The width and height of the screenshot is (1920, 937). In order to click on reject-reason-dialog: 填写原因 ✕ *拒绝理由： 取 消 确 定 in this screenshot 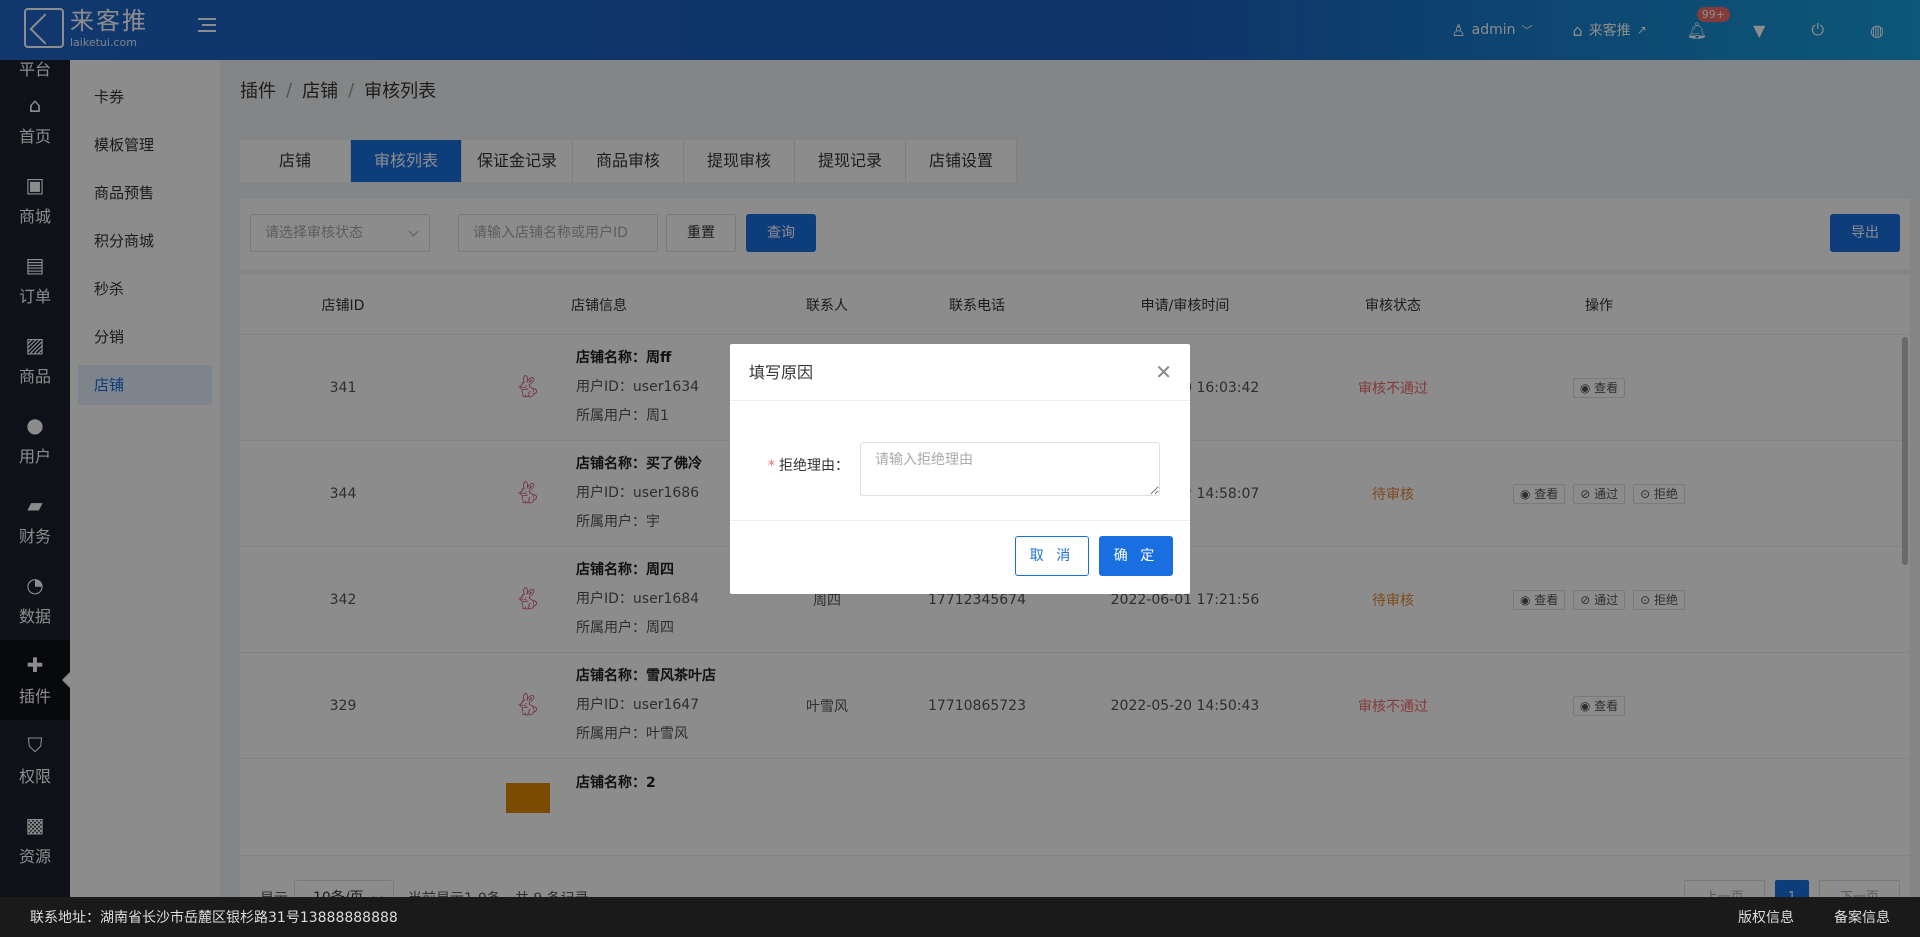, I will do `click(960, 469)`.